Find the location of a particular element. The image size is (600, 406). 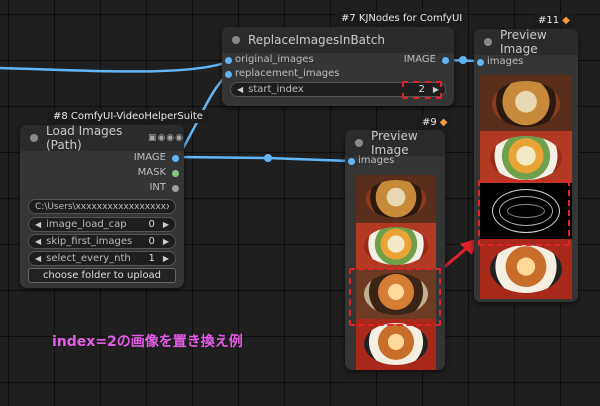

image-load-cap-widget: ◀ image_load_cap 0 ▶ is located at coordinates (102, 224).